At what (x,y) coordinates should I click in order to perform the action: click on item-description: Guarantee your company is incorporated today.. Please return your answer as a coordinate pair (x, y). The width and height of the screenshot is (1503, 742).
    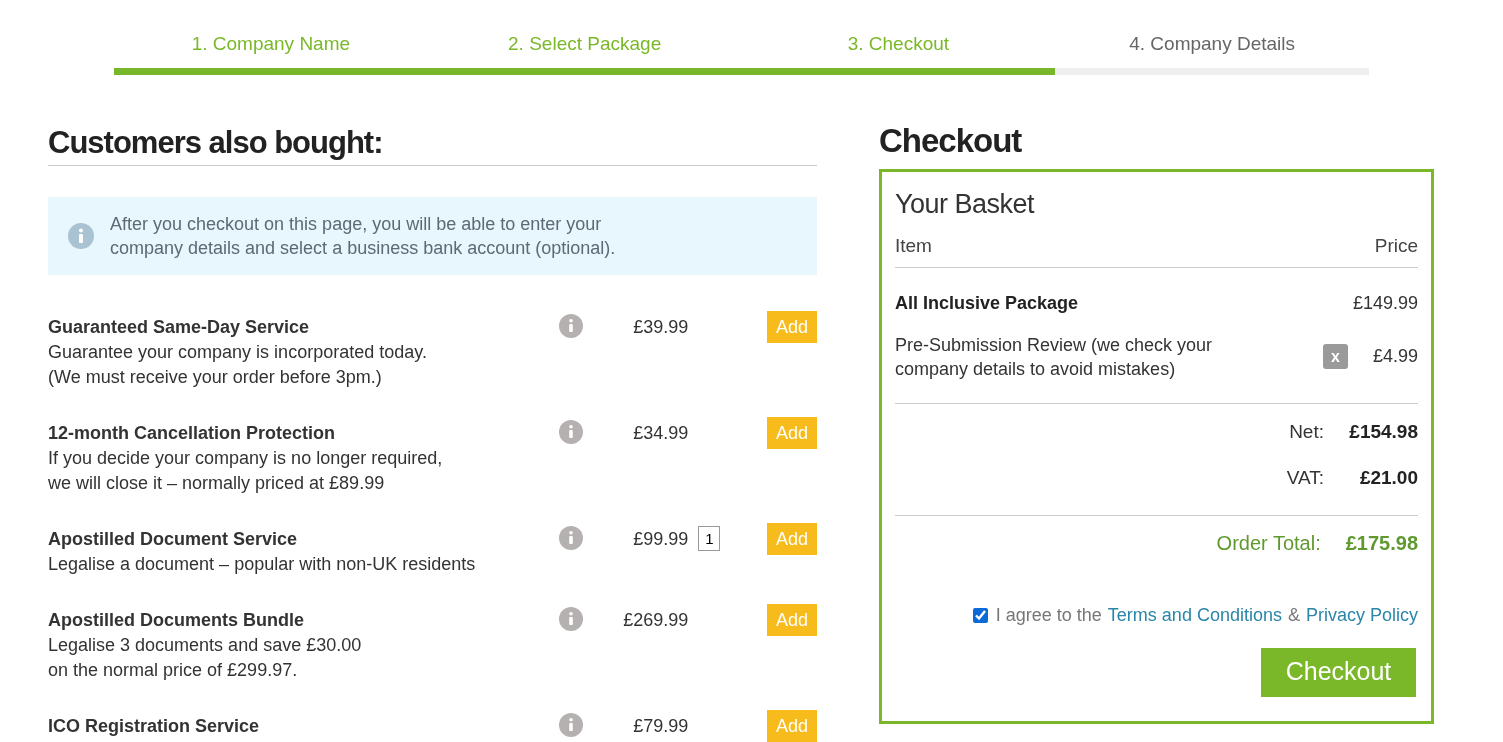
    Looking at the image, I should click on (238, 352).